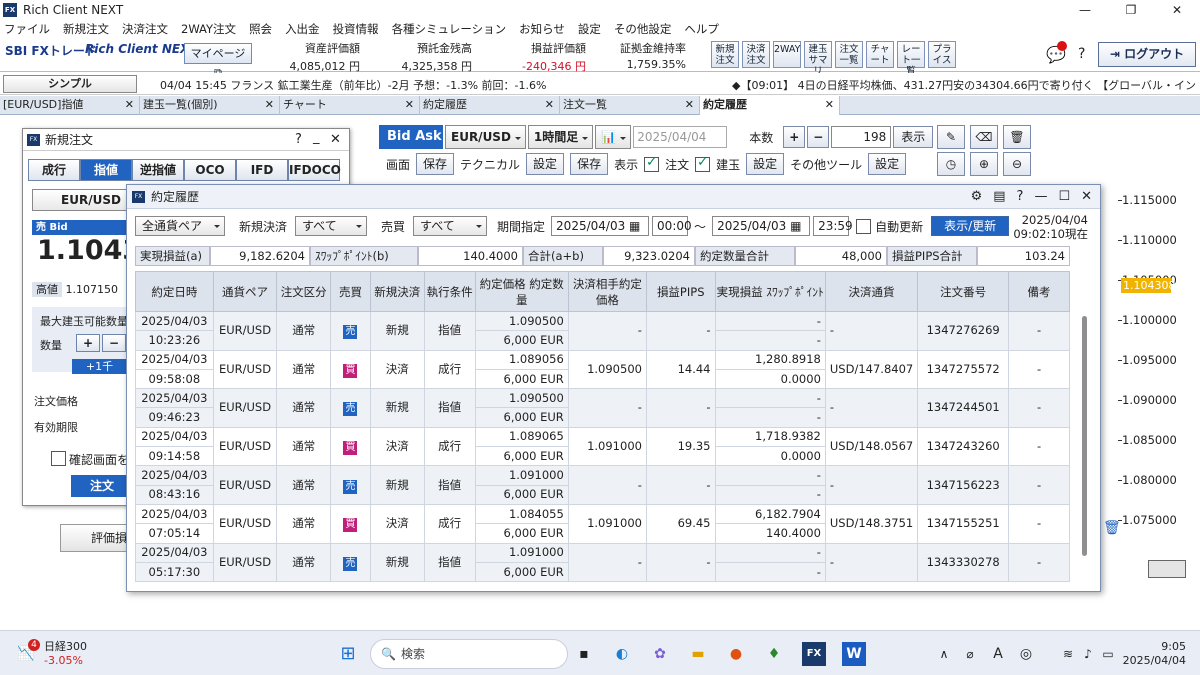 The width and height of the screenshot is (1200, 675). What do you see at coordinates (65, 654) in the screenshot?
I see `nikkei-widget: 日経300 -3.05%` at bounding box center [65, 654].